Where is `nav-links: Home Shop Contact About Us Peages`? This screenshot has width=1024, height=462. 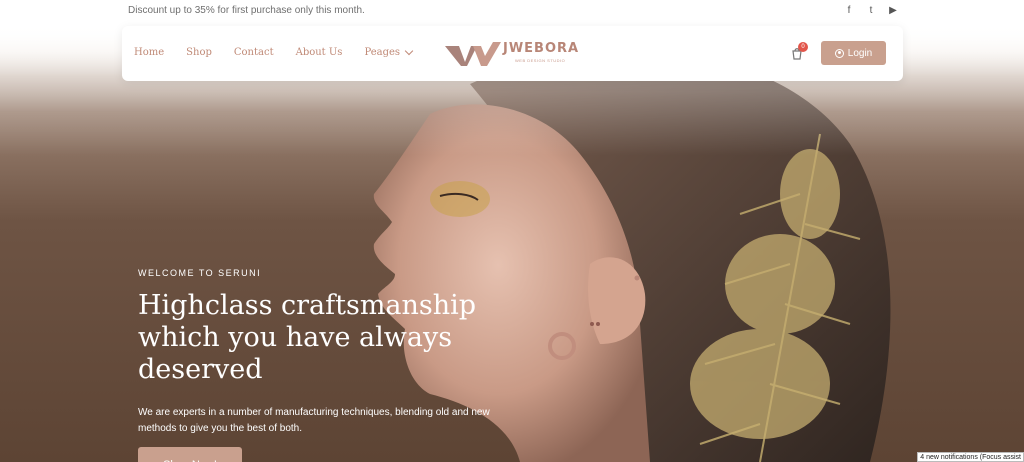 nav-links: Home Shop Contact About Us Peages is located at coordinates (284, 52).